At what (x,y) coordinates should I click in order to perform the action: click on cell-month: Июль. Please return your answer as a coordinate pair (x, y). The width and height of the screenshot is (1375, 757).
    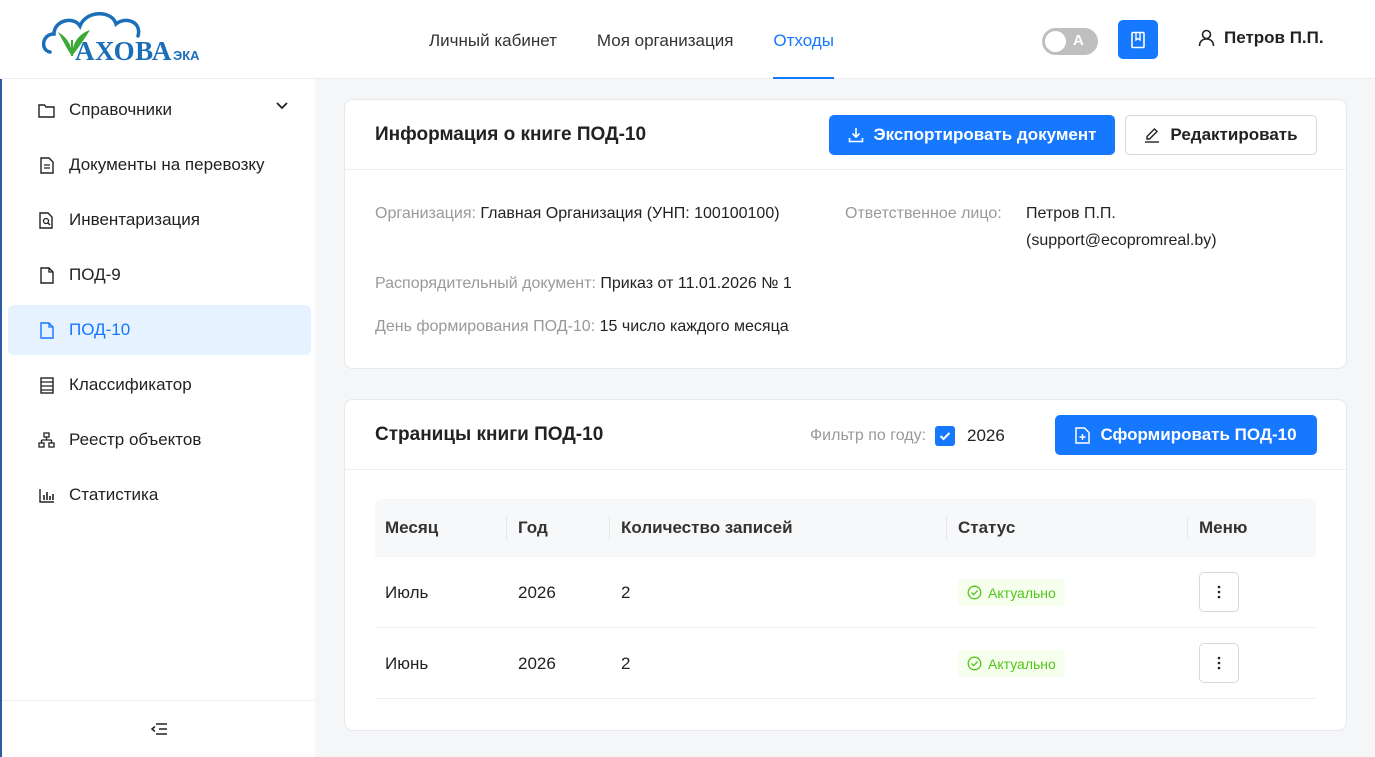
    Looking at the image, I should click on (407, 592).